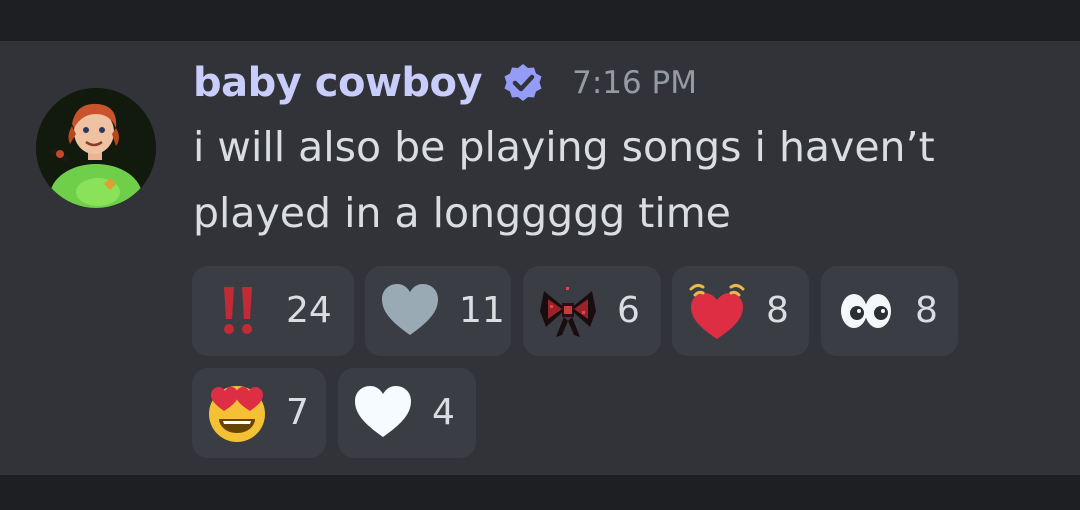 This screenshot has width=1080, height=510. Describe the element at coordinates (383, 413) in the screenshot. I see `white-heart-emoji` at that location.